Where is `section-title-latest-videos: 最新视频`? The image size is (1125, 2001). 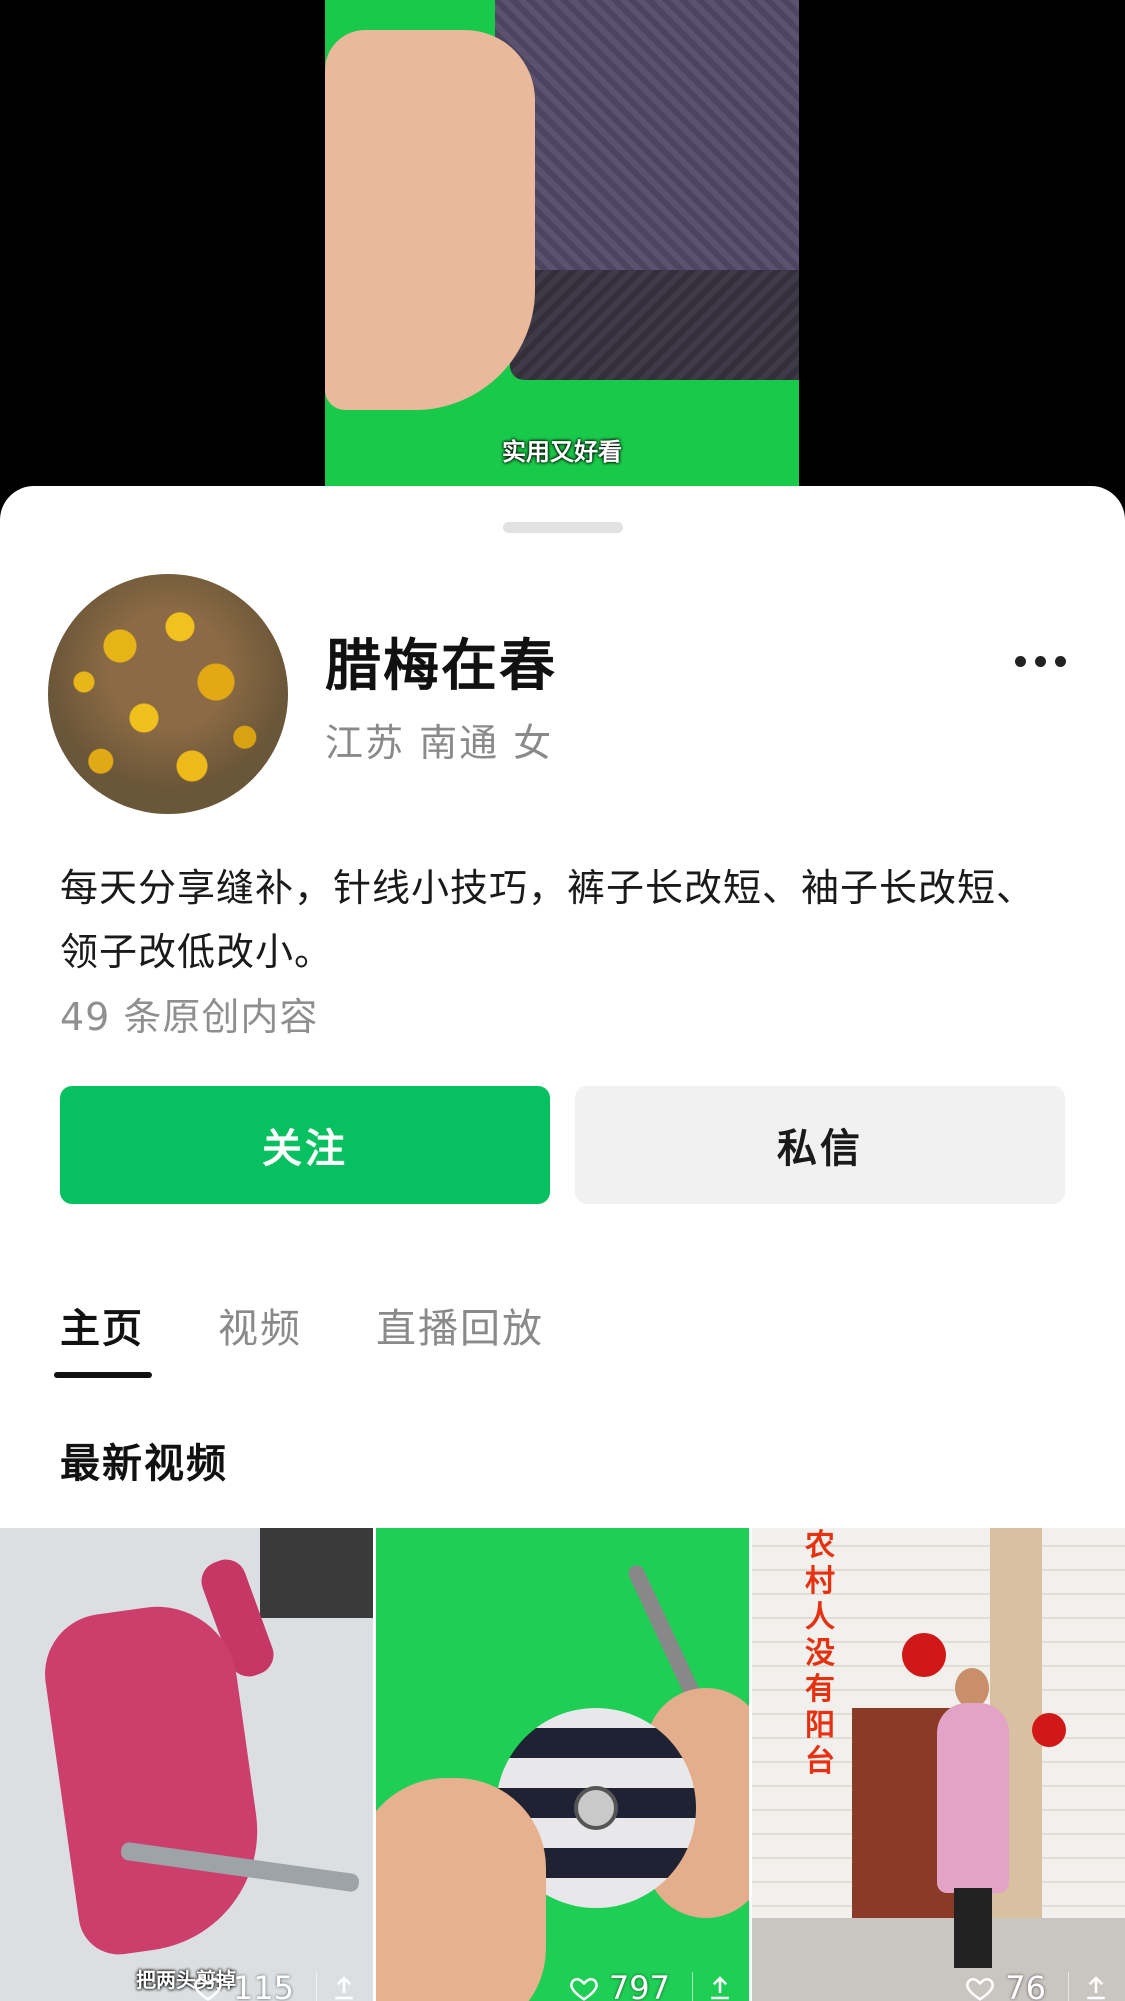
section-title-latest-videos: 最新视频 is located at coordinates (144, 1464).